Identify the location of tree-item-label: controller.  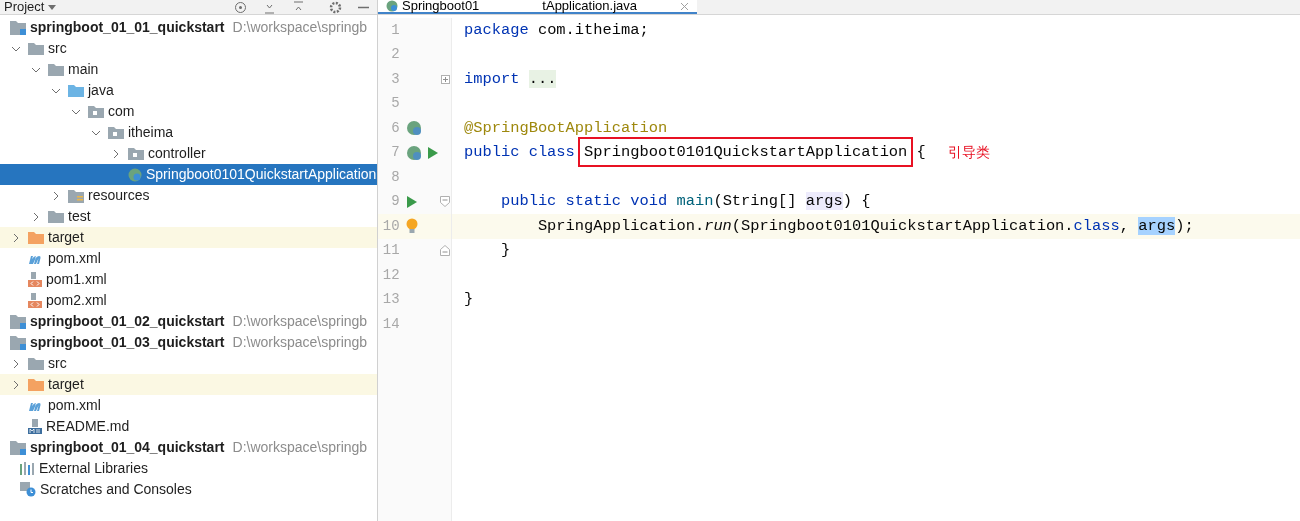
(177, 153).